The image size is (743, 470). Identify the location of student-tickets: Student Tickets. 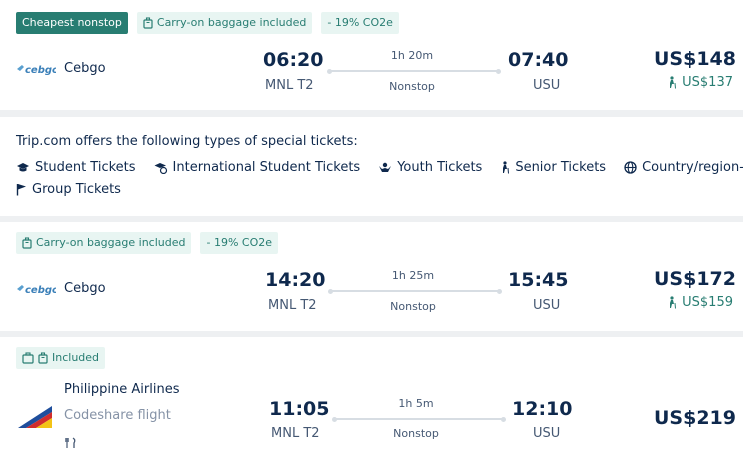
(76, 167).